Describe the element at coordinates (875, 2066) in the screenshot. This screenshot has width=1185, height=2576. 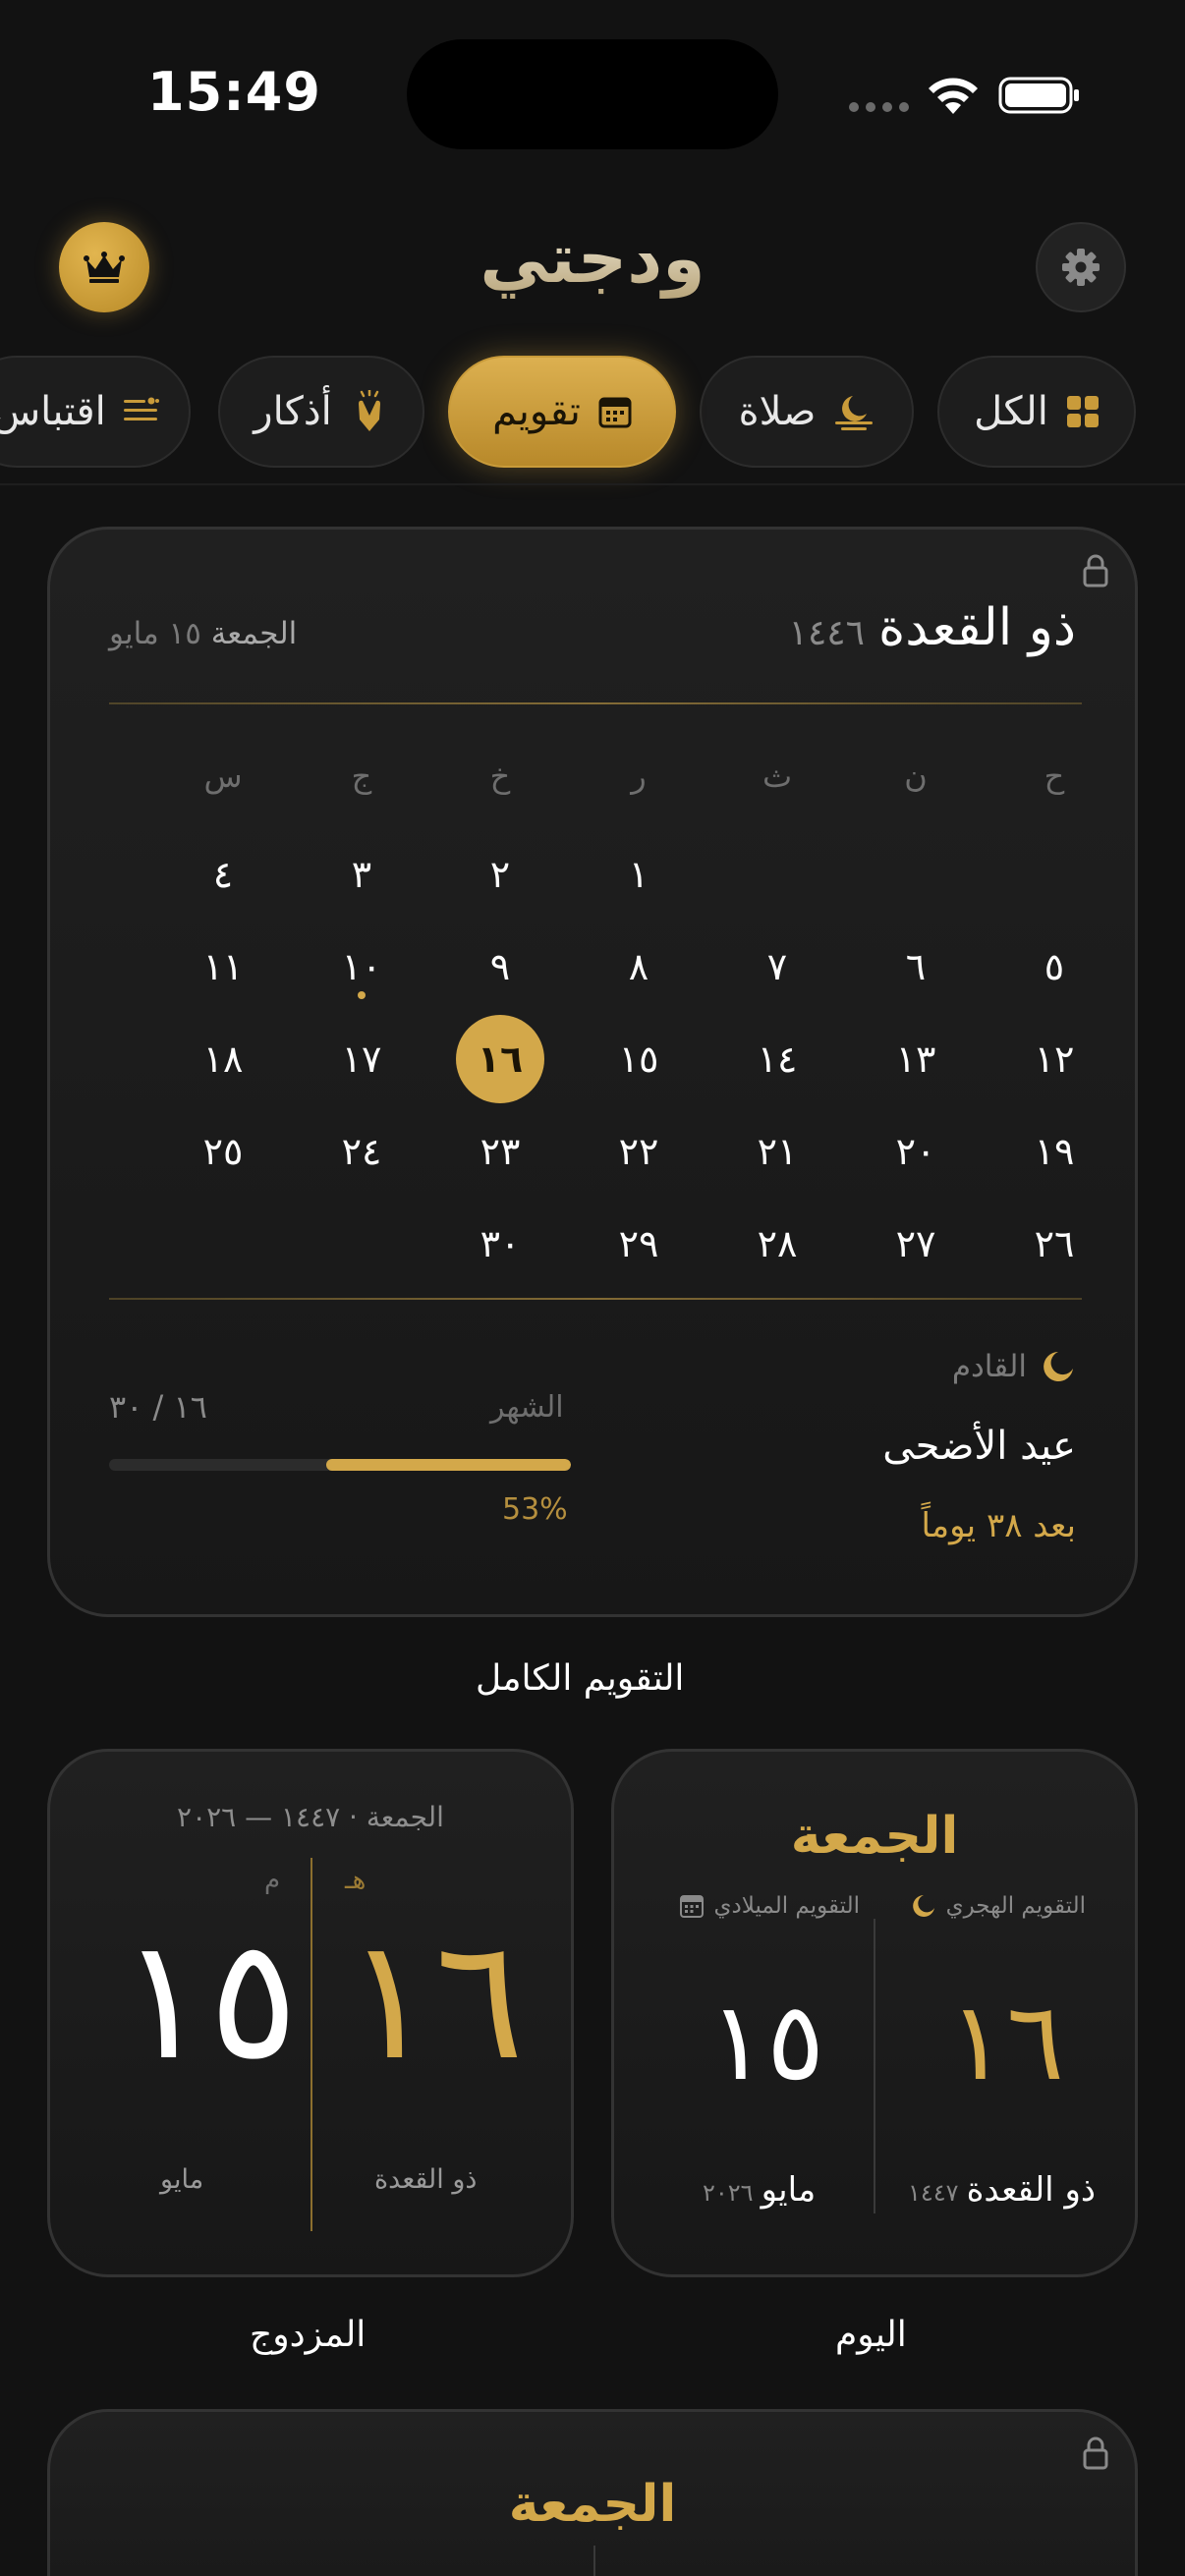
I see `today-divider` at that location.